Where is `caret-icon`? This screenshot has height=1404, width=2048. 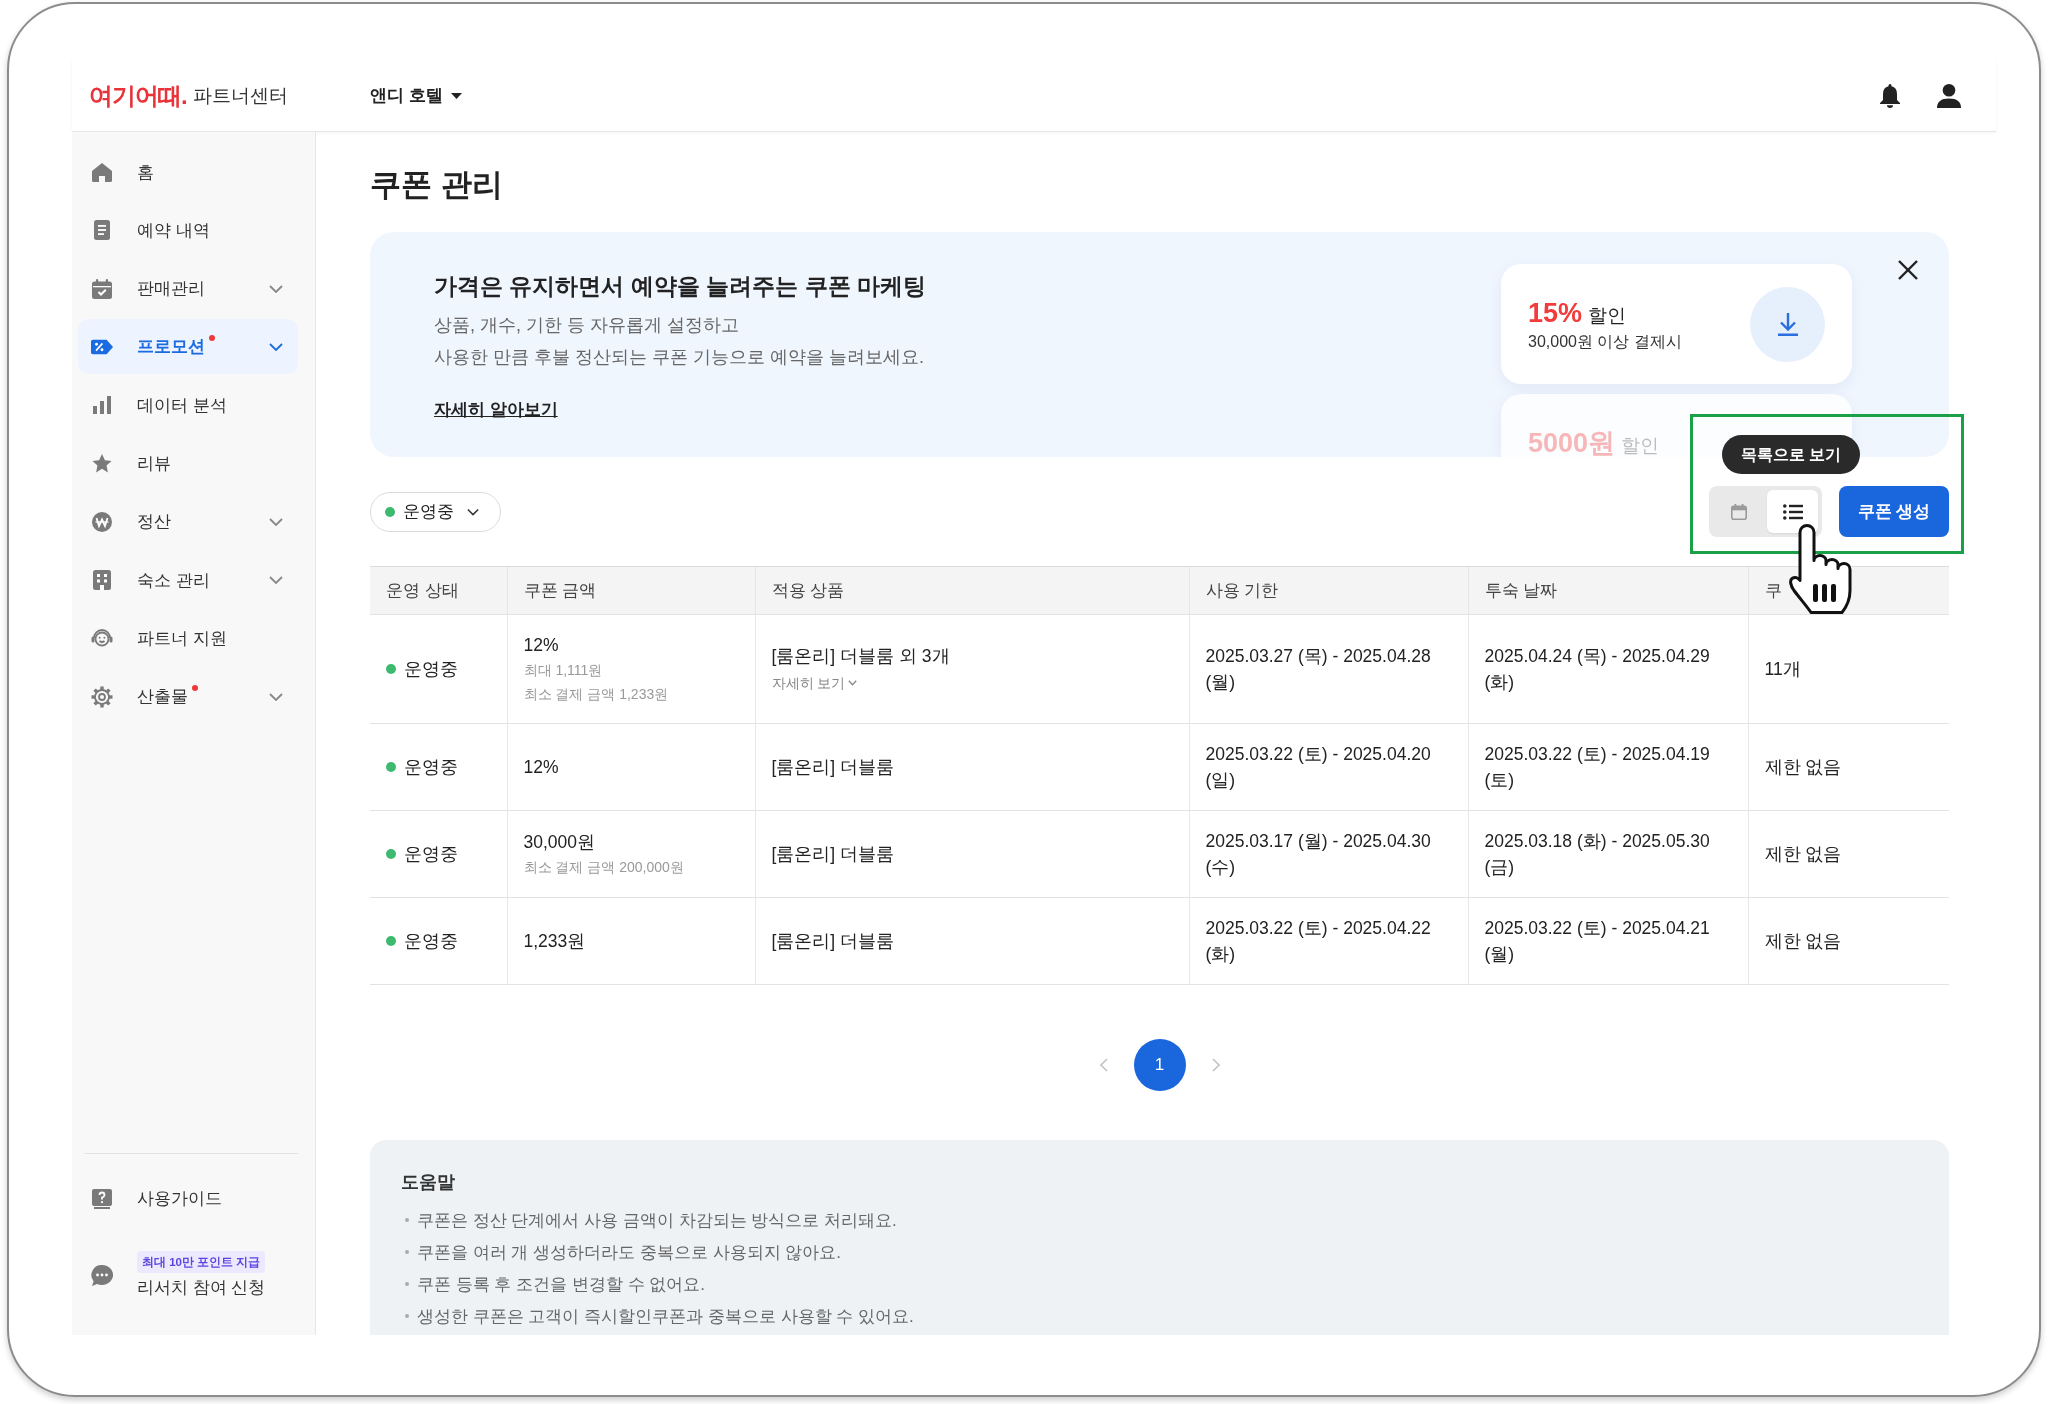
caret-icon is located at coordinates (456, 95).